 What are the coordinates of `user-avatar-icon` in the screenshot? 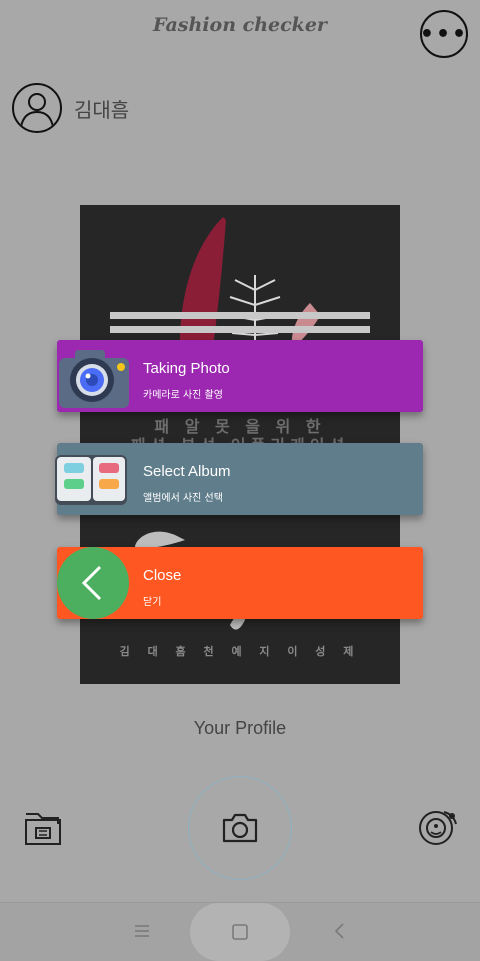 It's located at (37, 110).